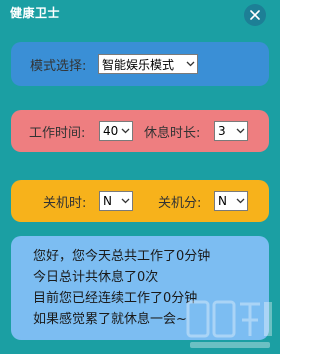  What do you see at coordinates (231, 201) in the screenshot?
I see `shutdown-minute-select: N` at bounding box center [231, 201].